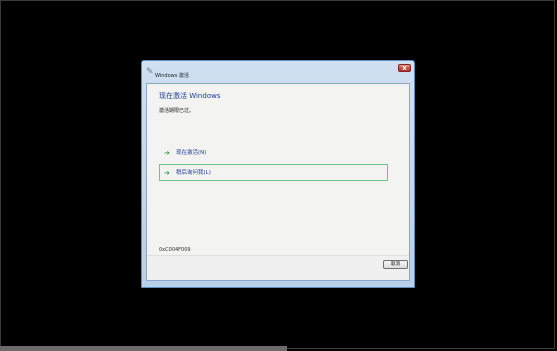 The image size is (557, 351). What do you see at coordinates (150, 72) in the screenshot?
I see `activation-icon: ✎` at bounding box center [150, 72].